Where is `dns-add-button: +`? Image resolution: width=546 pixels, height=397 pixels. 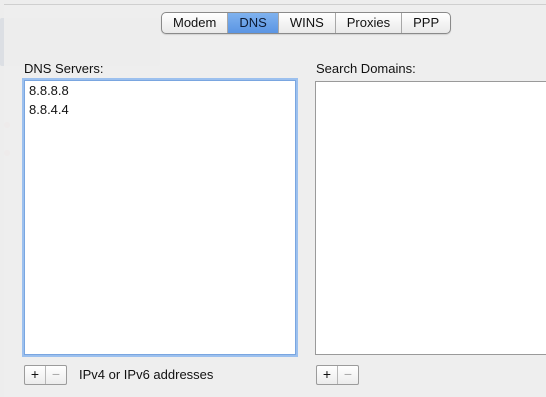
dns-add-button: + is located at coordinates (35, 375).